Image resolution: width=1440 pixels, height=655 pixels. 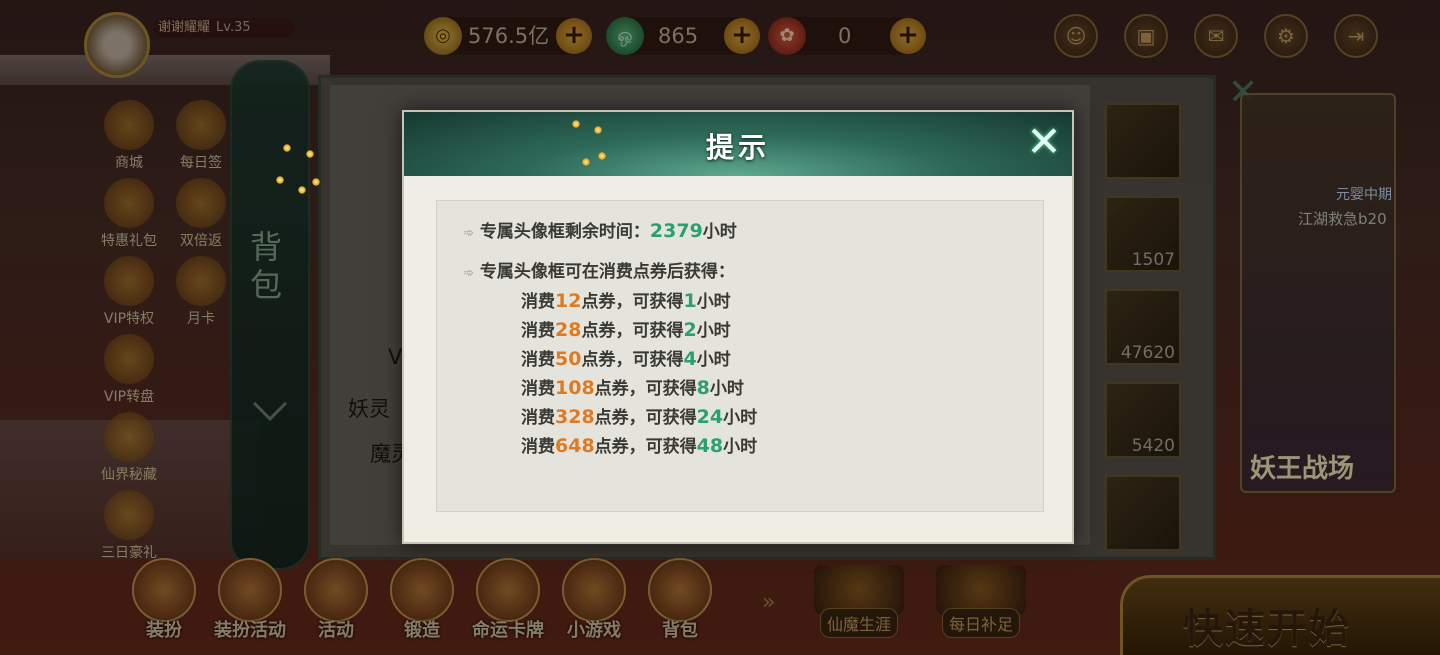 I want to click on tier-hours: 2, so click(x=690, y=330).